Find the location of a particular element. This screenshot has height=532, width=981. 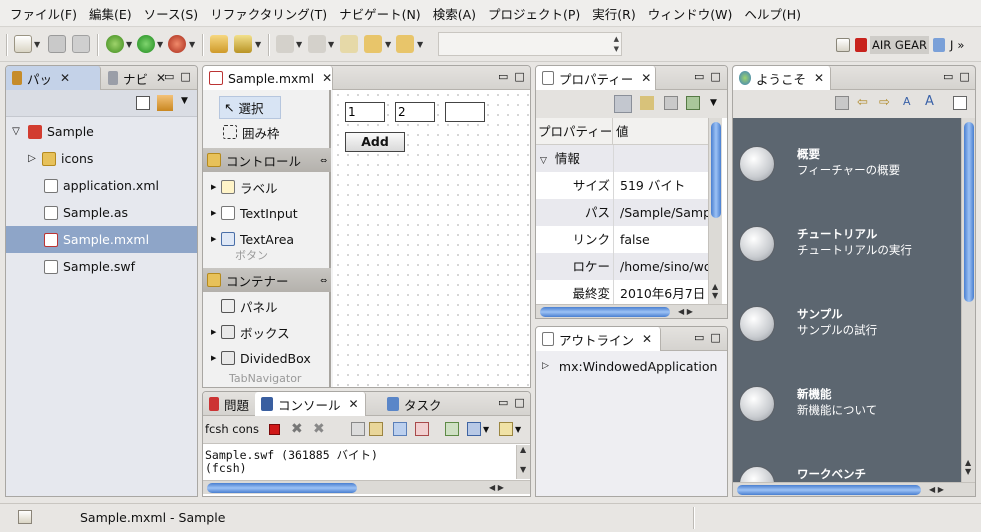

menu-window: ウィンドウ(W) is located at coordinates (690, 13).